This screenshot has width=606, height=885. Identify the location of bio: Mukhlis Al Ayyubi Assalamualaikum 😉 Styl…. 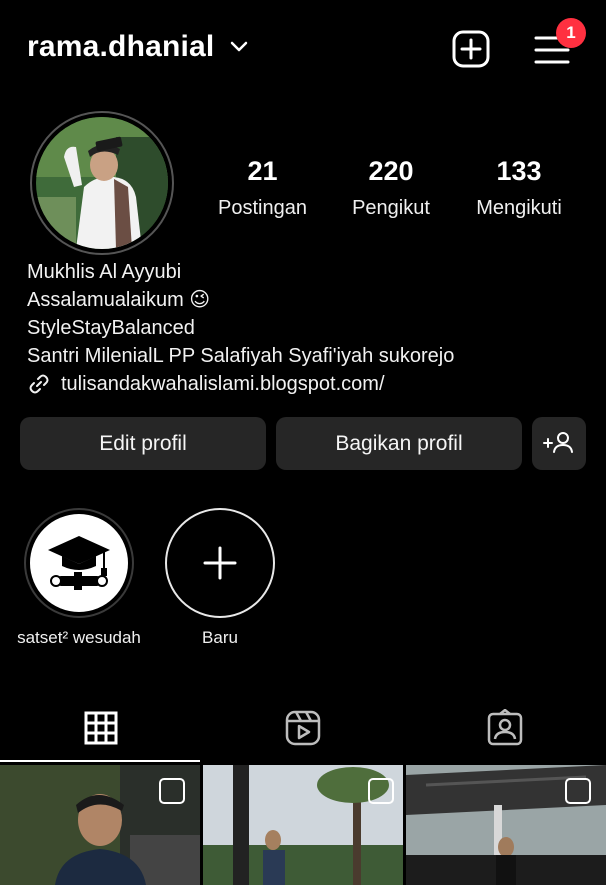
(240, 328).